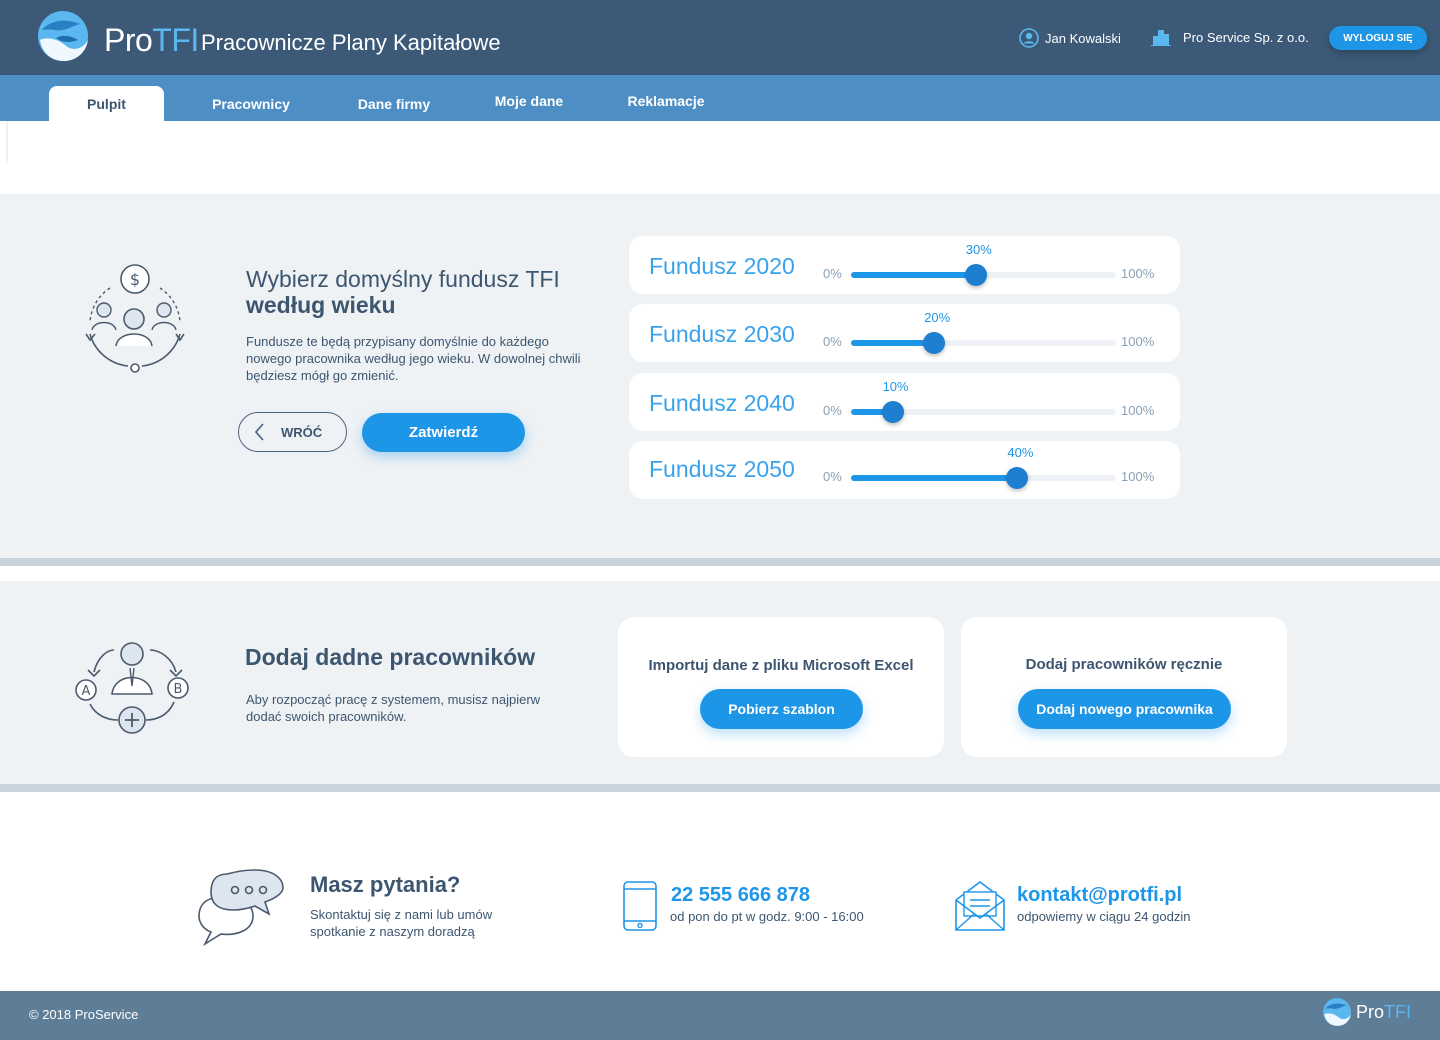  What do you see at coordinates (1246, 37) in the screenshot?
I see `company-name: Pro Service Sp. z o.o.` at bounding box center [1246, 37].